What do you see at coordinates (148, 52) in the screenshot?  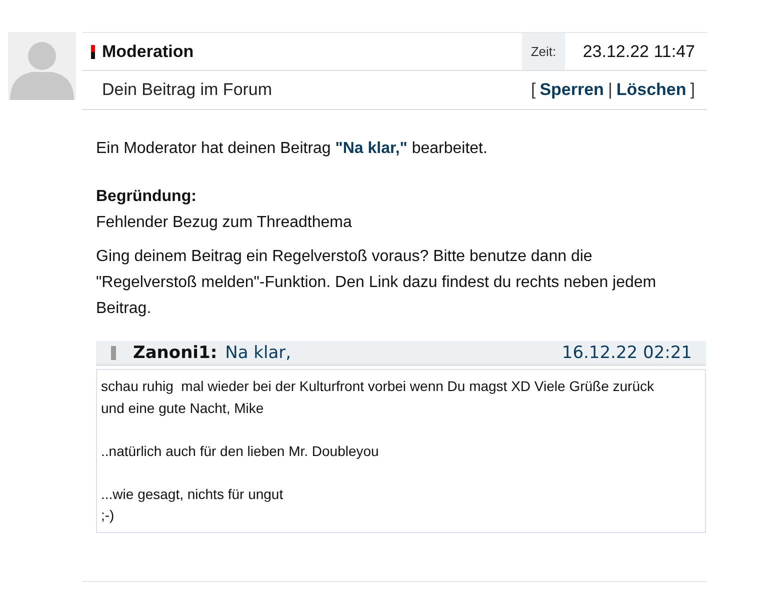 I see `author-name: Moderation` at bounding box center [148, 52].